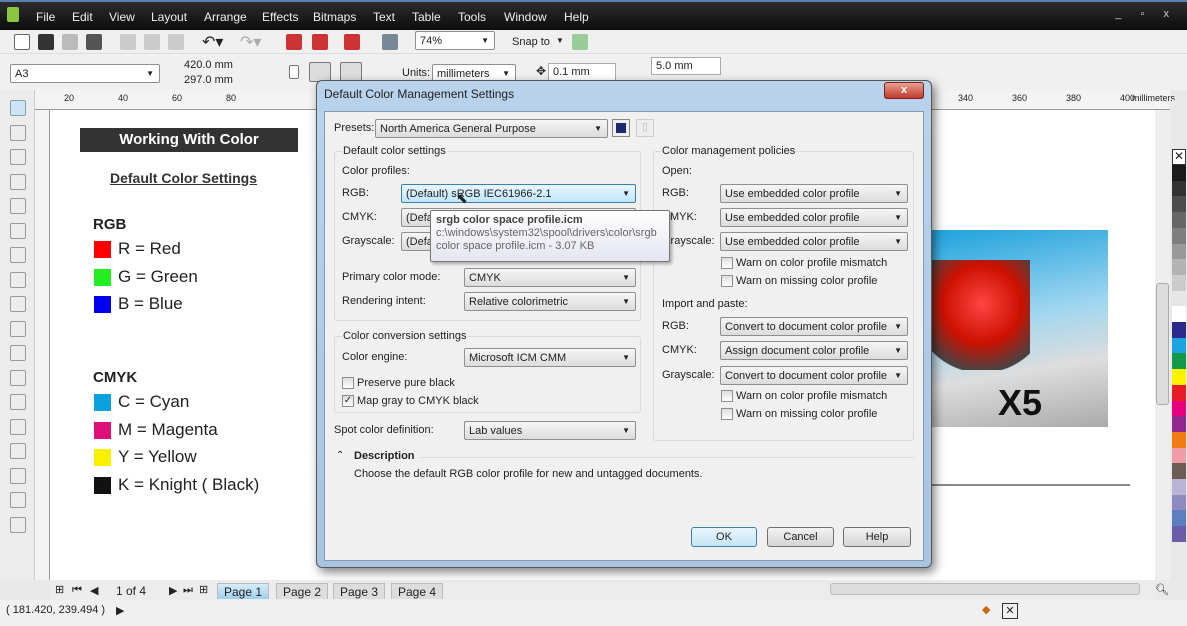 The image size is (1187, 626). Describe the element at coordinates (814, 350) in the screenshot. I see `import-cmyk-dropdown: Assign document color profile` at that location.